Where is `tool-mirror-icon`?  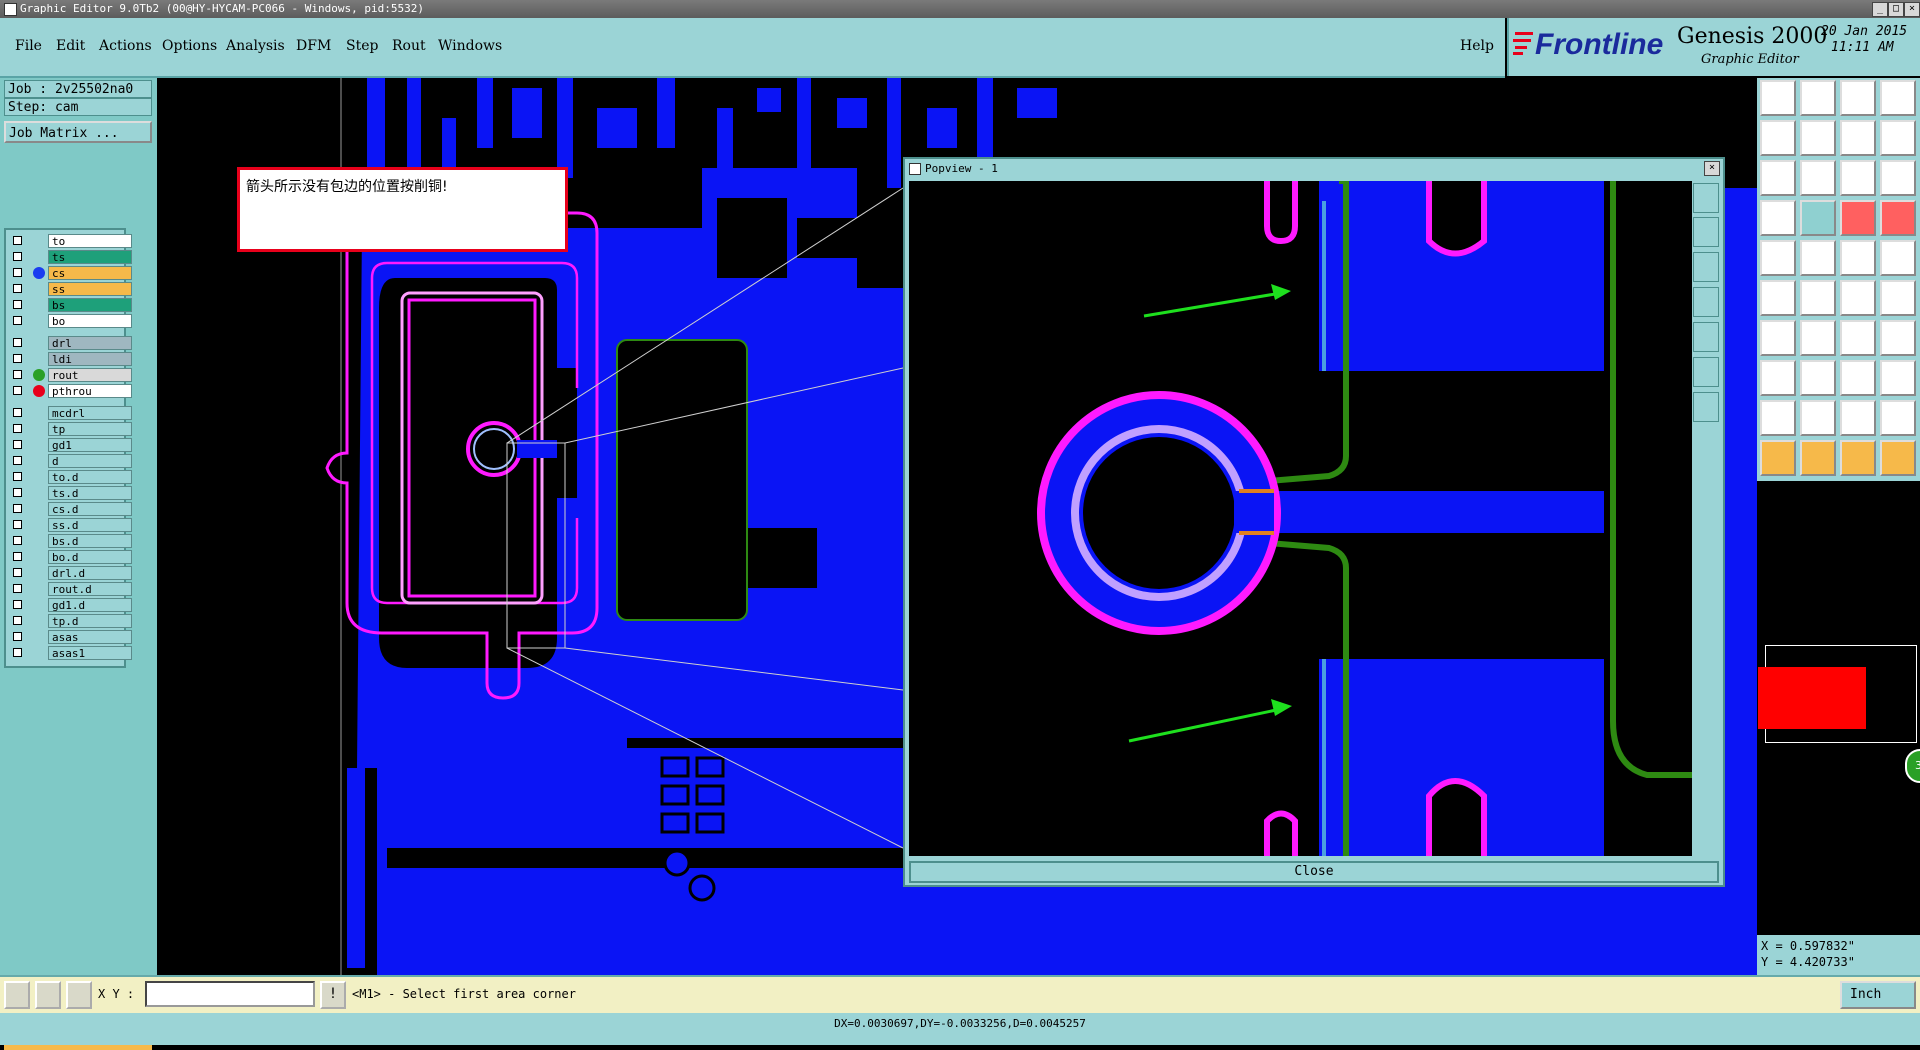
tool-mirror-icon is located at coordinates (1898, 338).